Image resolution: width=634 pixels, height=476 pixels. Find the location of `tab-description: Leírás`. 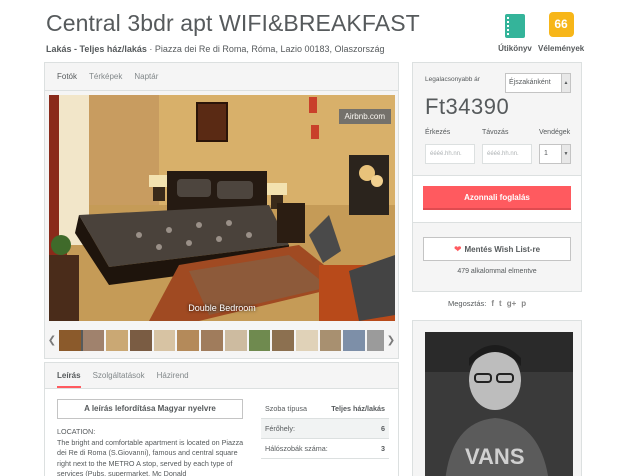

tab-description: Leírás is located at coordinates (69, 379).